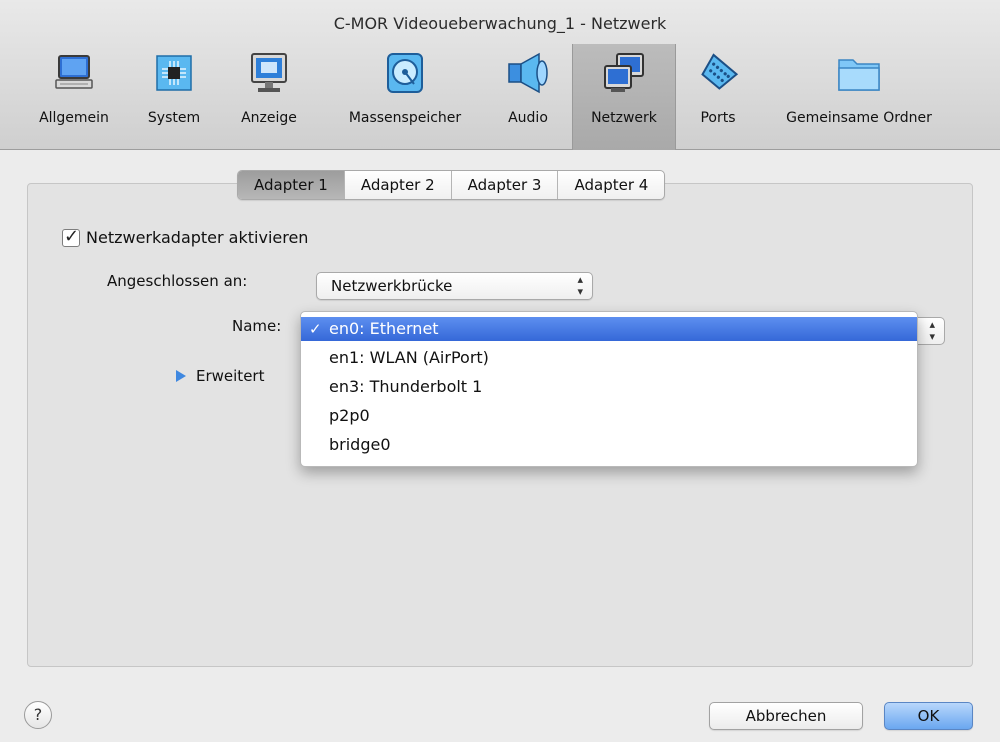  I want to click on enable-adapter-row: ✓ Netzwerkadapter aktivieren, so click(185, 236).